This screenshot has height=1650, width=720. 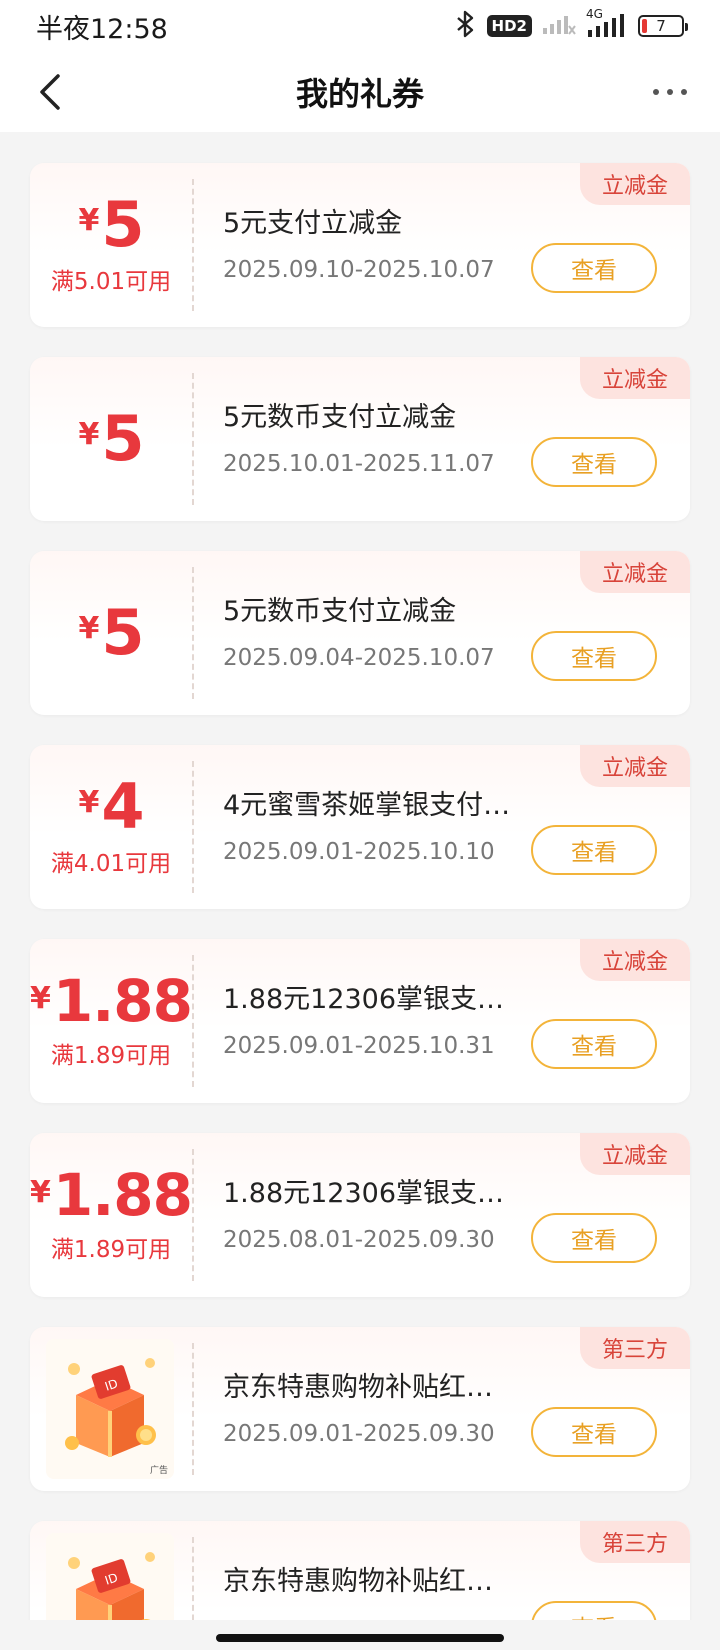 What do you see at coordinates (559, 26) in the screenshot?
I see `signal-weak-icon` at bounding box center [559, 26].